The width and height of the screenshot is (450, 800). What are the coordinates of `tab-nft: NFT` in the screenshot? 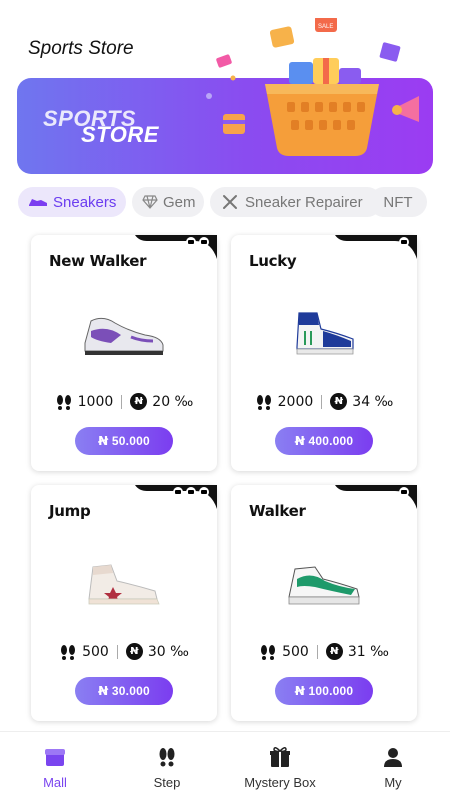 It's located at (398, 202).